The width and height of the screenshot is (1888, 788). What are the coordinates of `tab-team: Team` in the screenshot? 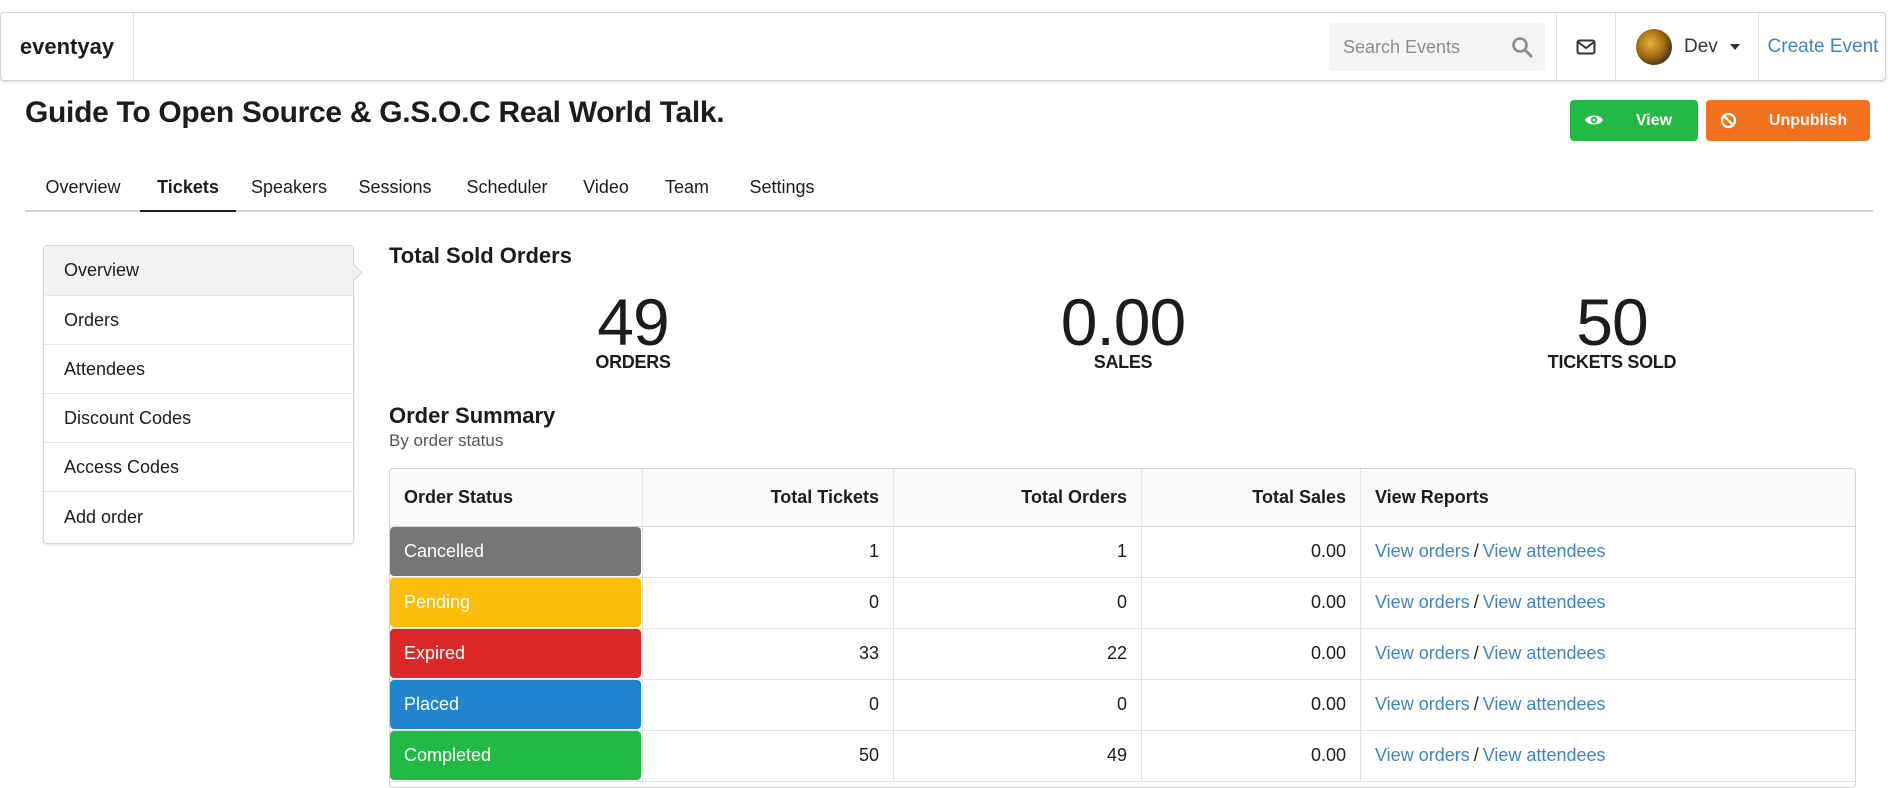 It's located at (687, 187).